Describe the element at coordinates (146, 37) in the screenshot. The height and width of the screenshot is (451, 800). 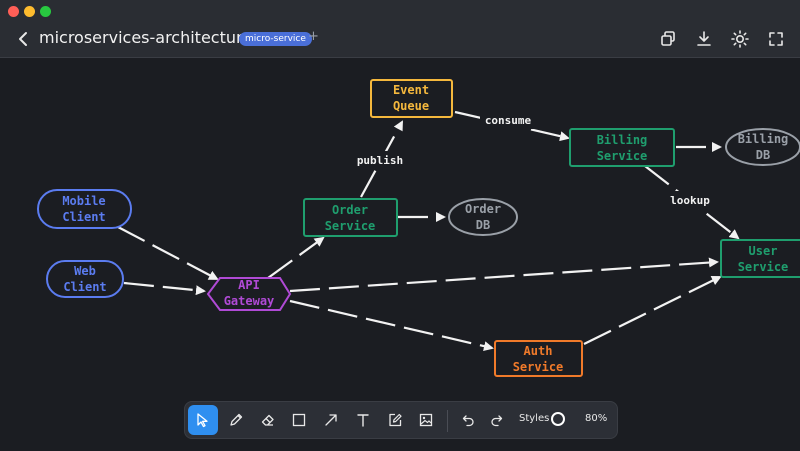
I see `page-title: microservices-architecture` at that location.